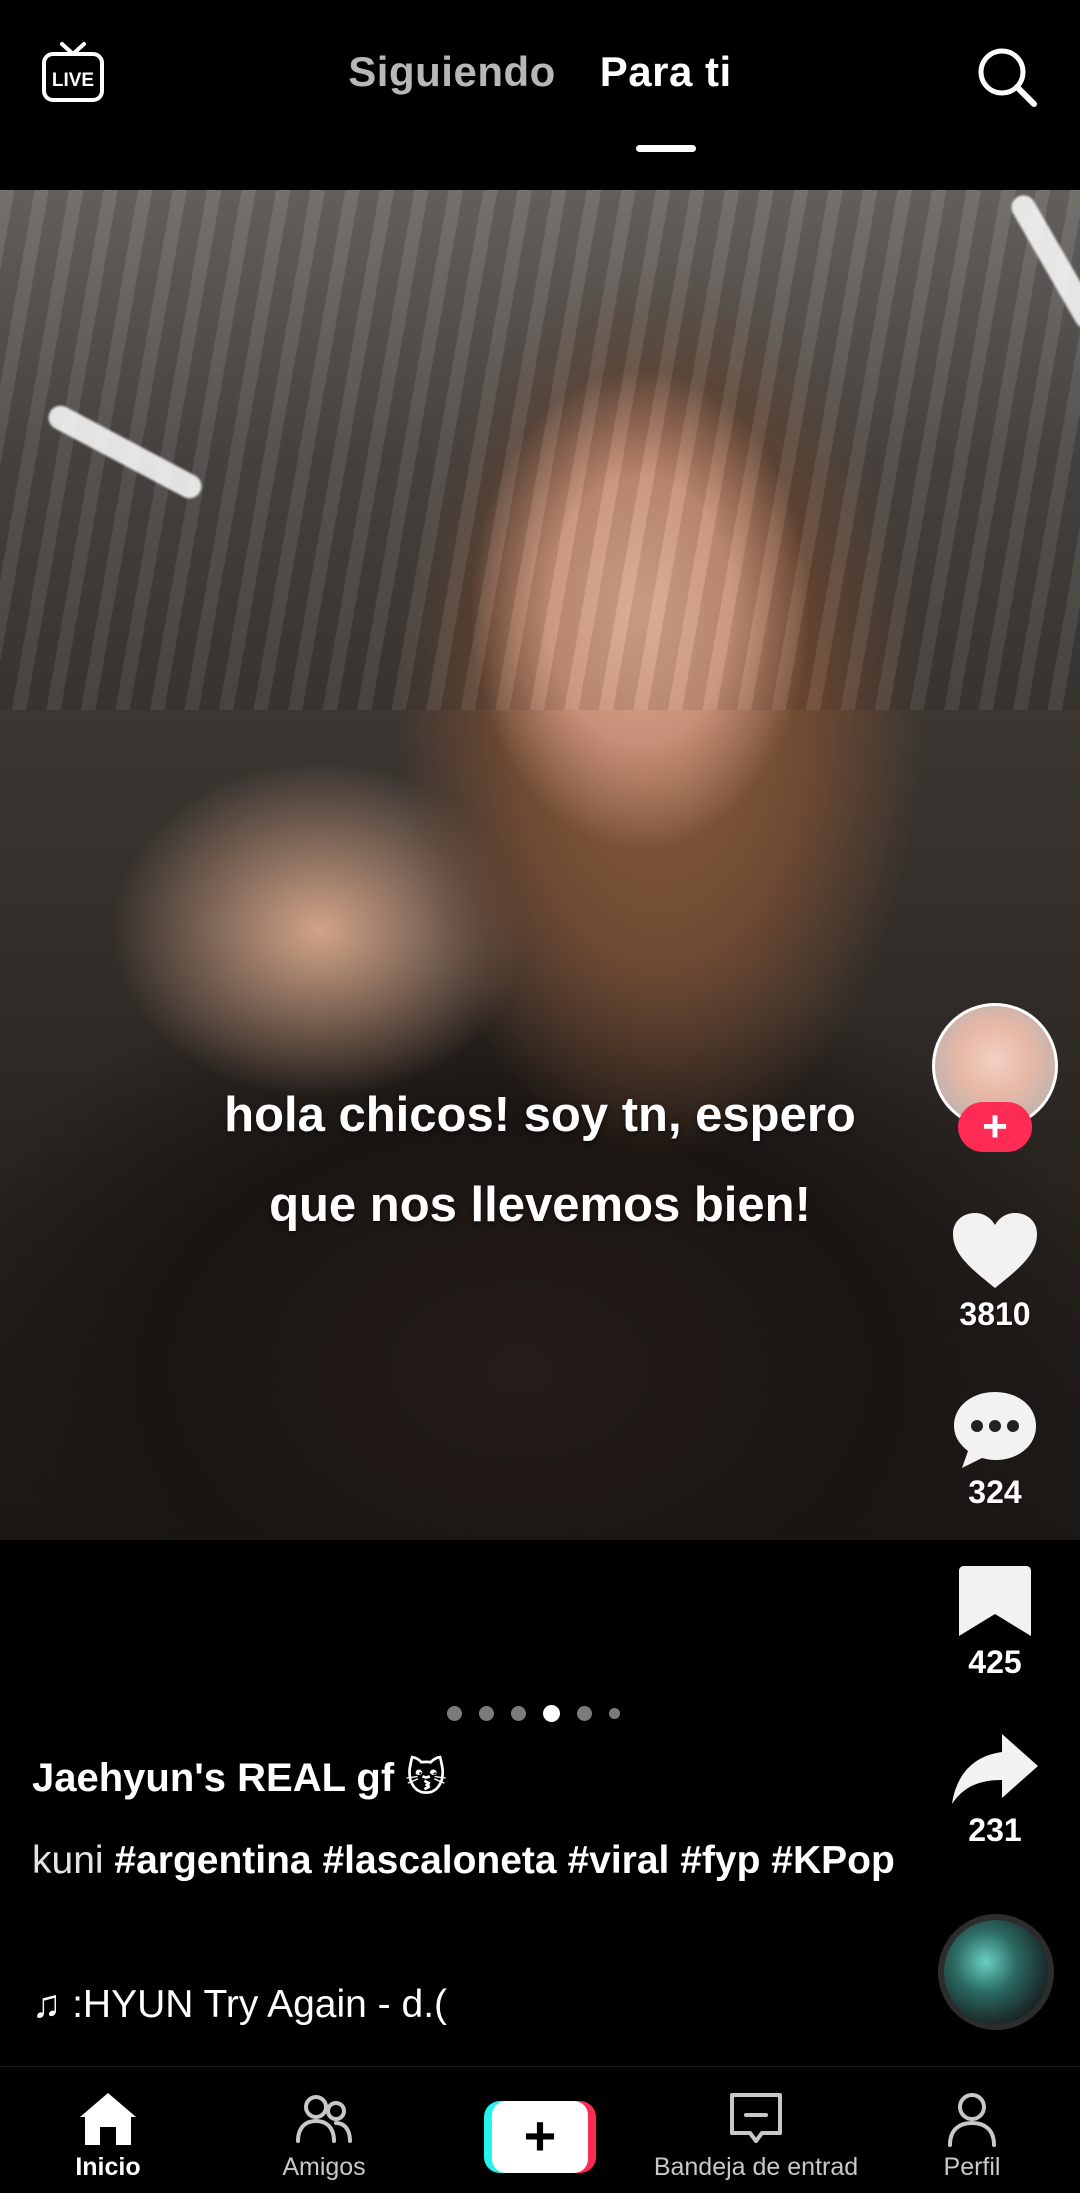 Image resolution: width=1080 pixels, height=2193 pixels. I want to click on hashtag: #KPop, so click(833, 1860).